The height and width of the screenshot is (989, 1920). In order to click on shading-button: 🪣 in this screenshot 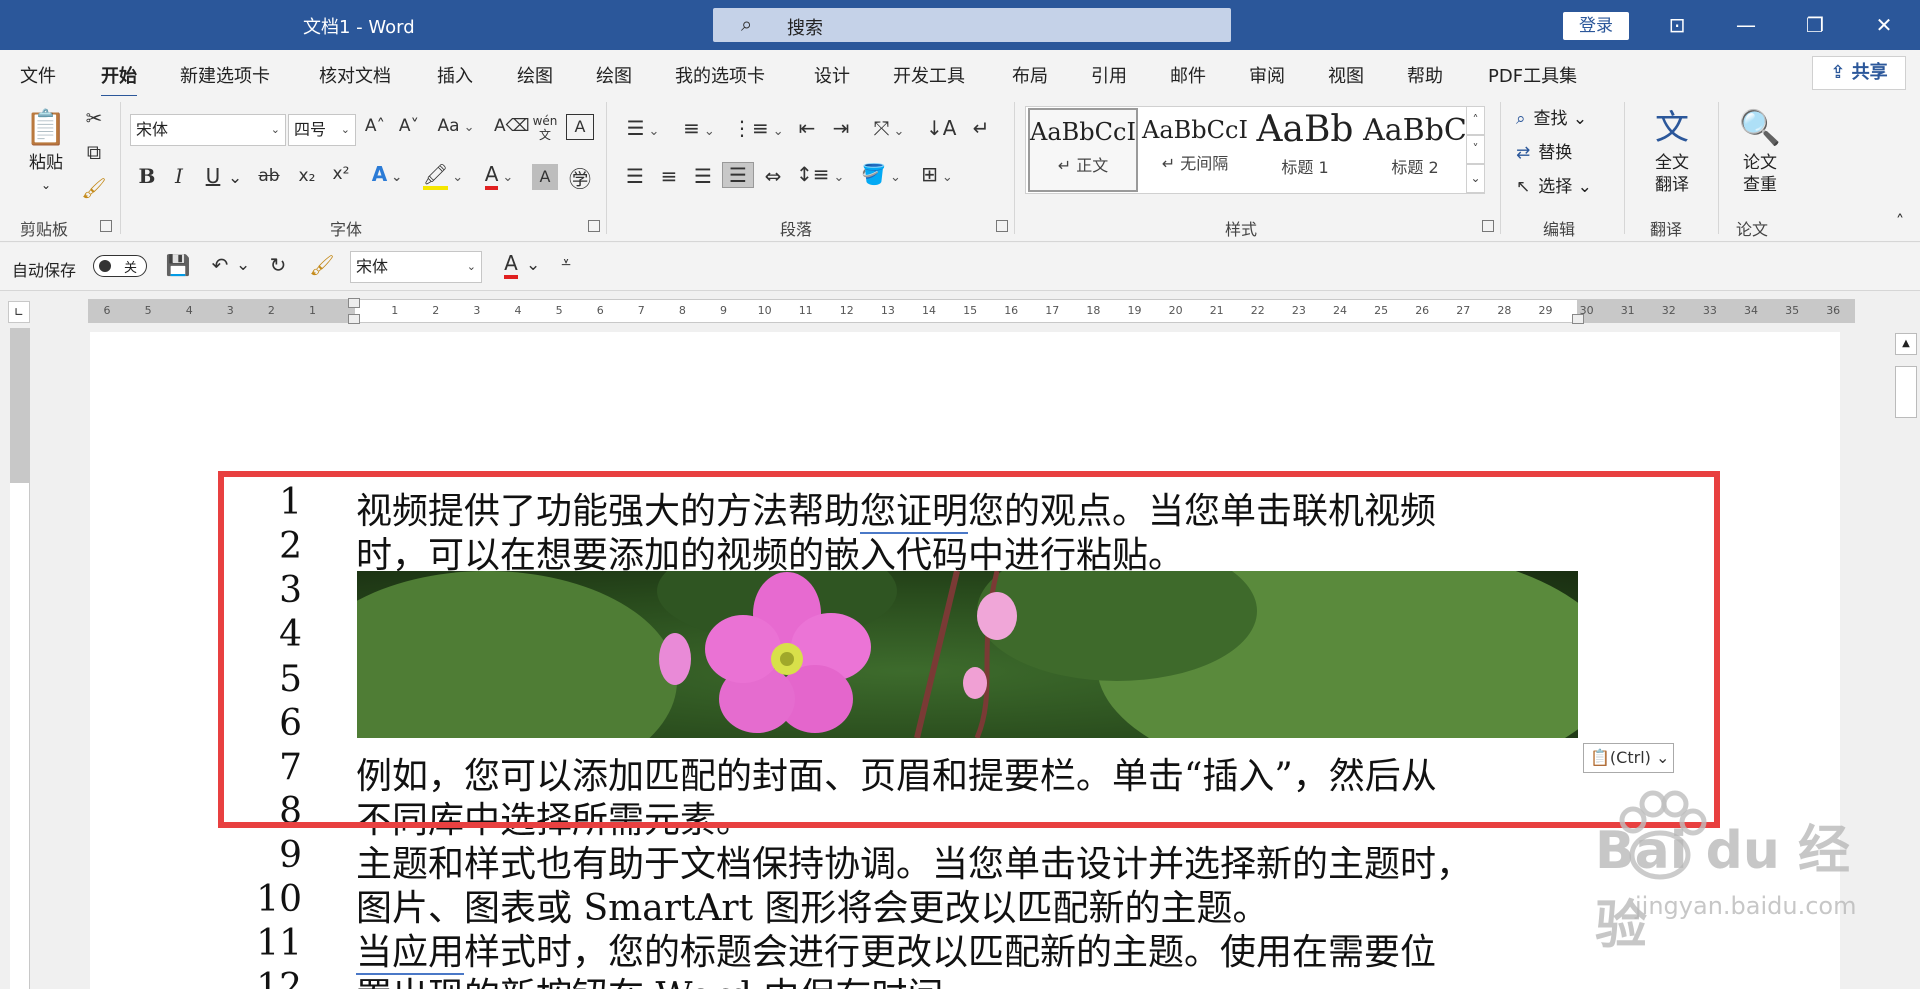, I will do `click(881, 174)`.